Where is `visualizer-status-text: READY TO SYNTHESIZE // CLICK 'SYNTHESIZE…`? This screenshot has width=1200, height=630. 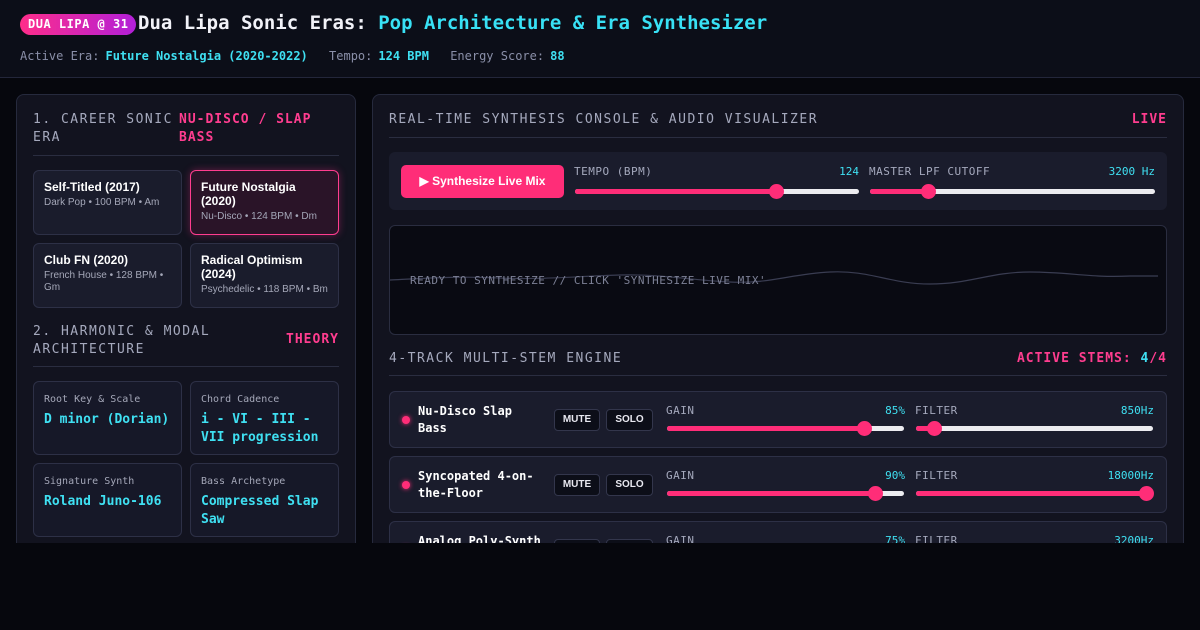
visualizer-status-text: READY TO SYNTHESIZE // CLICK 'SYNTHESIZE… is located at coordinates (588, 280).